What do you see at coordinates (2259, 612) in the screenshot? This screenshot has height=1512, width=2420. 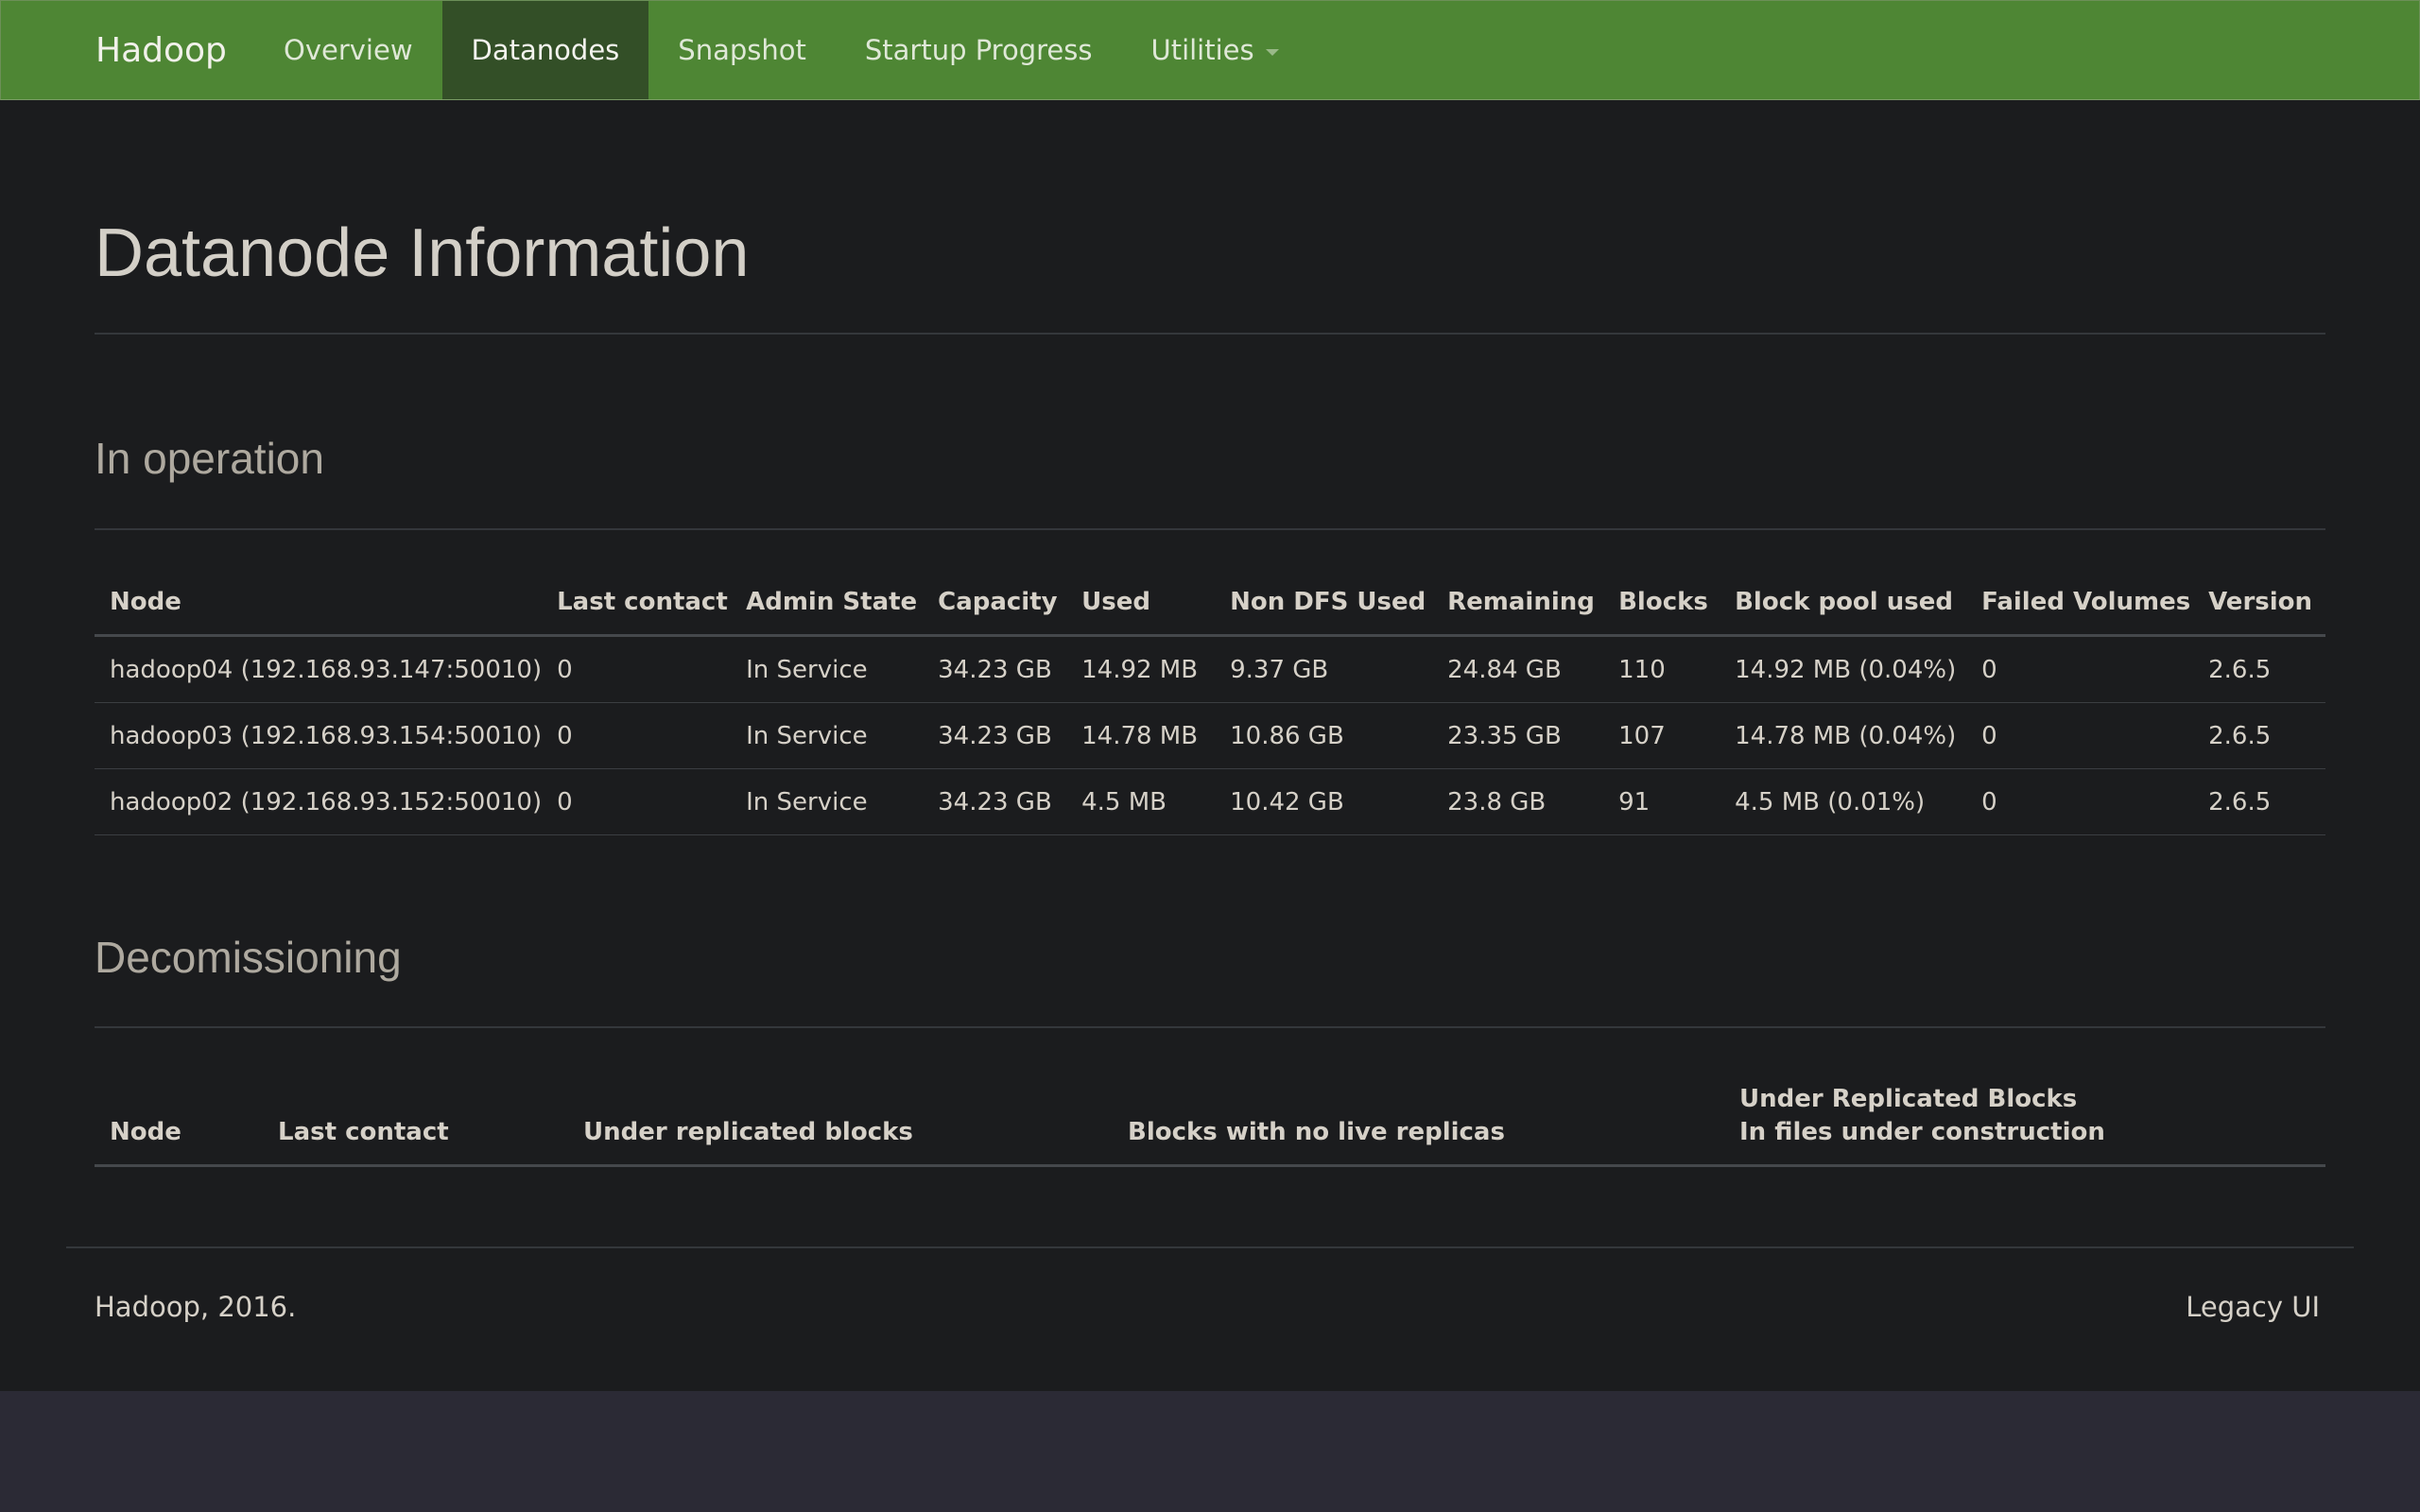 I see `col-header-version: Version` at bounding box center [2259, 612].